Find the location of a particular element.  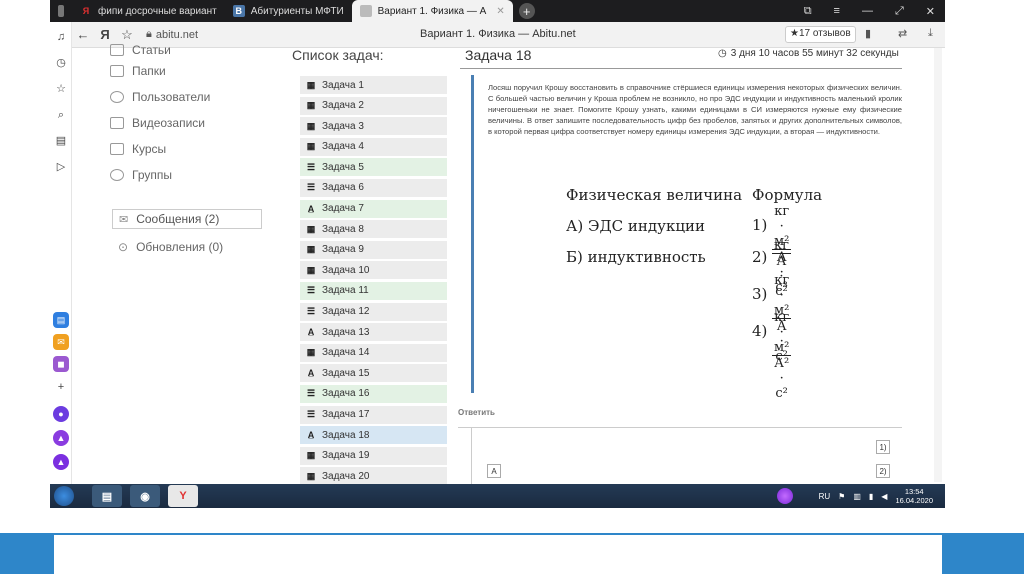

avatar-icon is located at coordinates (61, 11).